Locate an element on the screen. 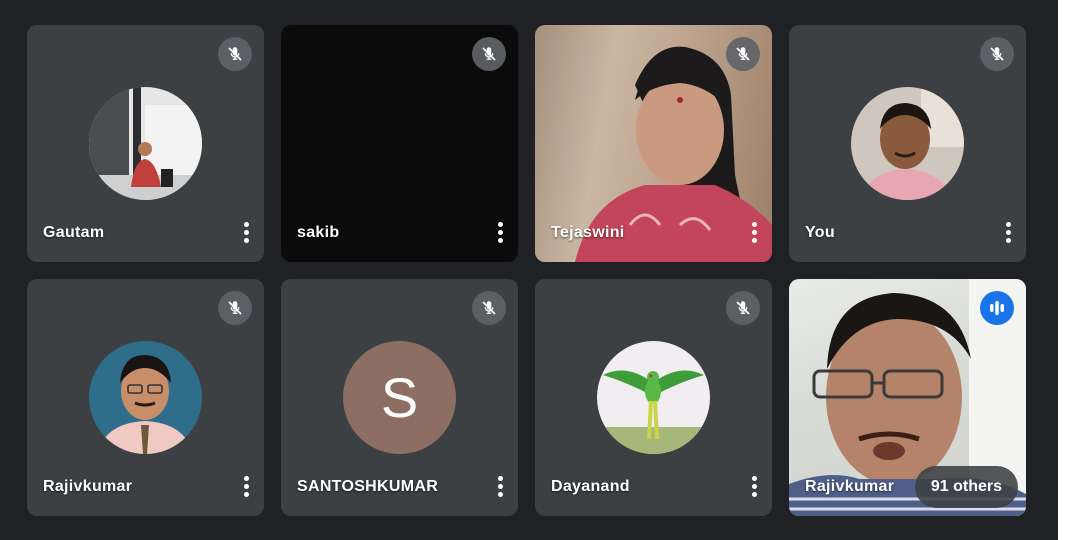 Image resolution: width=1078 pixels, height=540 pixels. participant-tile-santoshkumar: S SANTOSHKUMAR is located at coordinates (399, 397).